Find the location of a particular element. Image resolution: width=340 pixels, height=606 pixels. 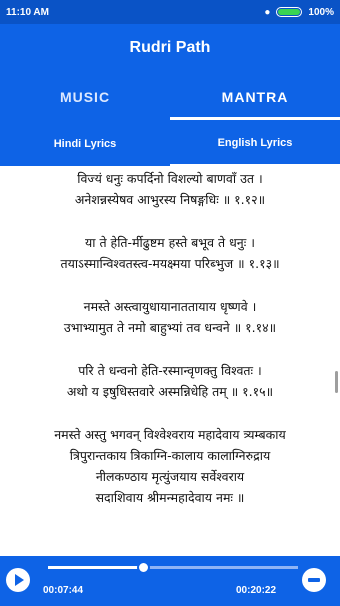

tab-english-lyrics: English Lyrics is located at coordinates (255, 144).